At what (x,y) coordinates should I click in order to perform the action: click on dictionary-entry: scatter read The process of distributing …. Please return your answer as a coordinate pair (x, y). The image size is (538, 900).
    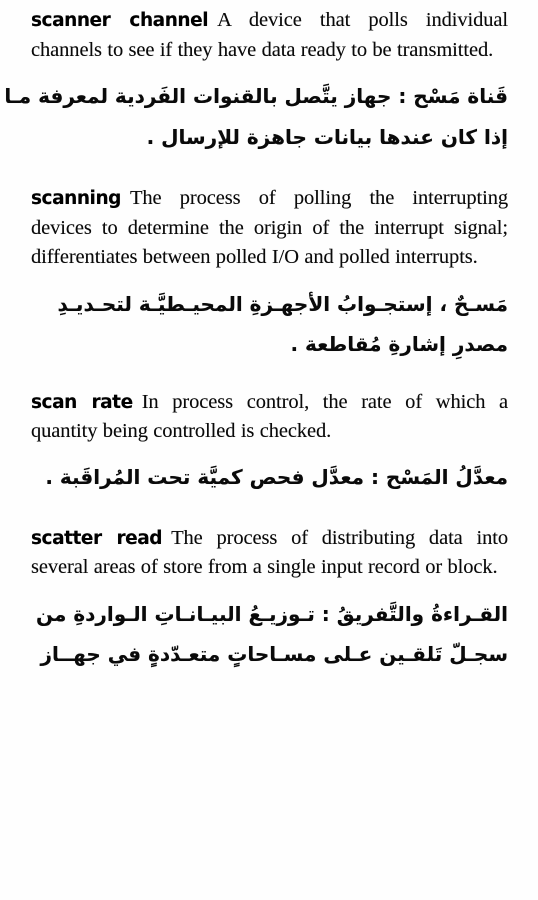
    Looking at the image, I should click on (269, 599).